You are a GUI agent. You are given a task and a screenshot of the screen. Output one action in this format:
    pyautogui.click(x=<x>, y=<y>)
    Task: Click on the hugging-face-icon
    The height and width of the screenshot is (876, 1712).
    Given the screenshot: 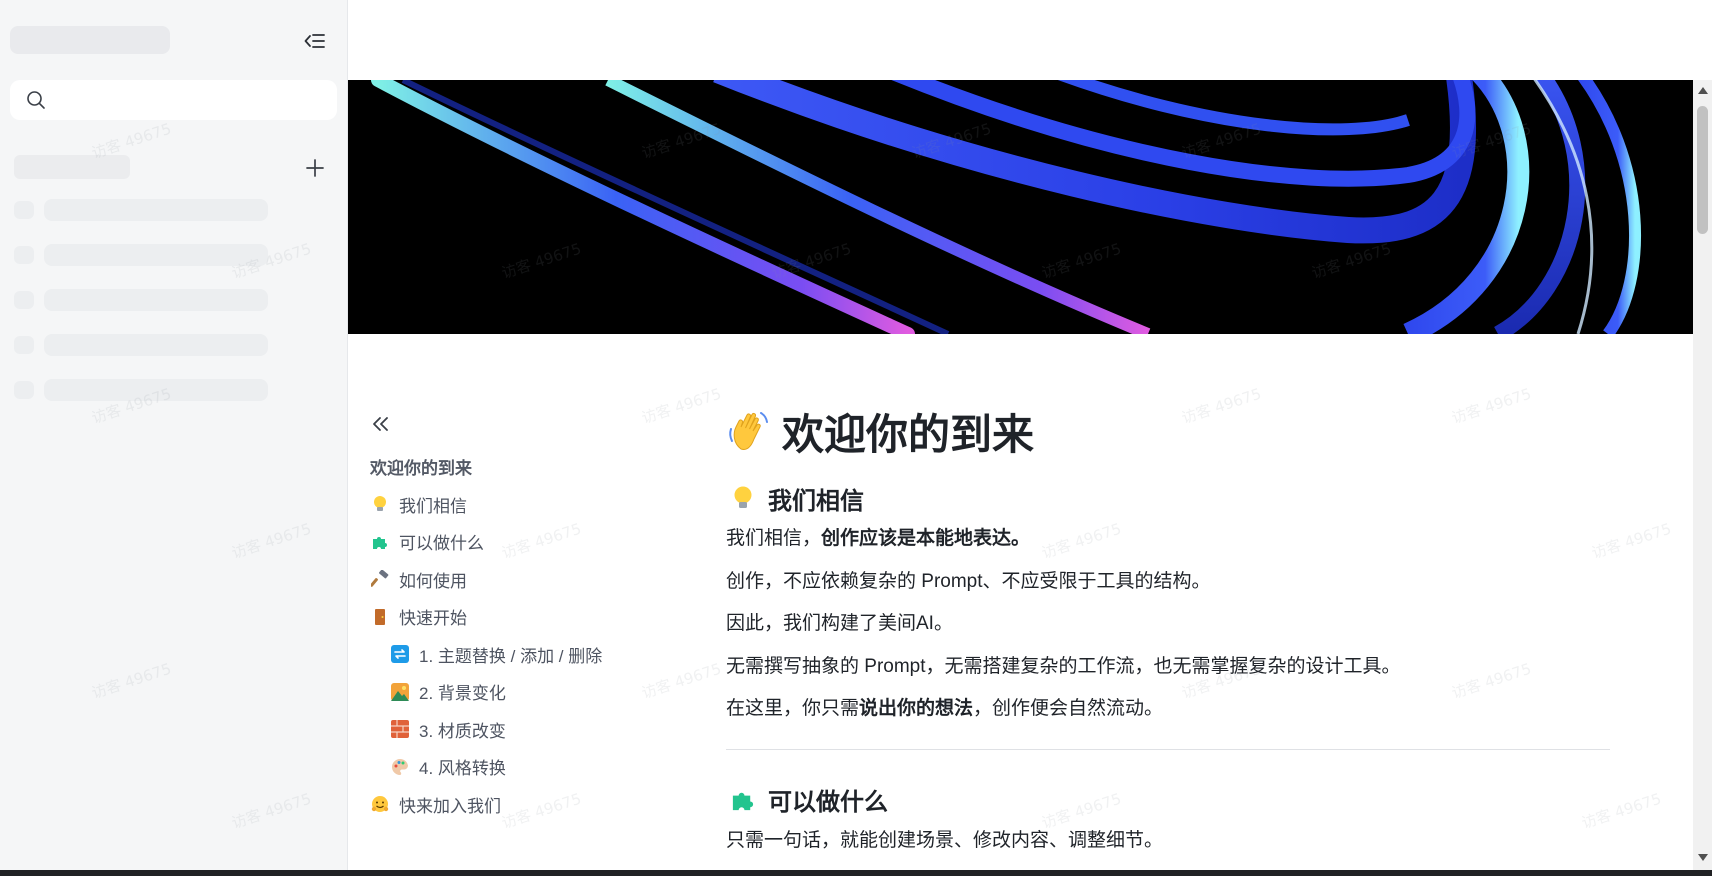 What is the action you would take?
    pyautogui.click(x=380, y=804)
    